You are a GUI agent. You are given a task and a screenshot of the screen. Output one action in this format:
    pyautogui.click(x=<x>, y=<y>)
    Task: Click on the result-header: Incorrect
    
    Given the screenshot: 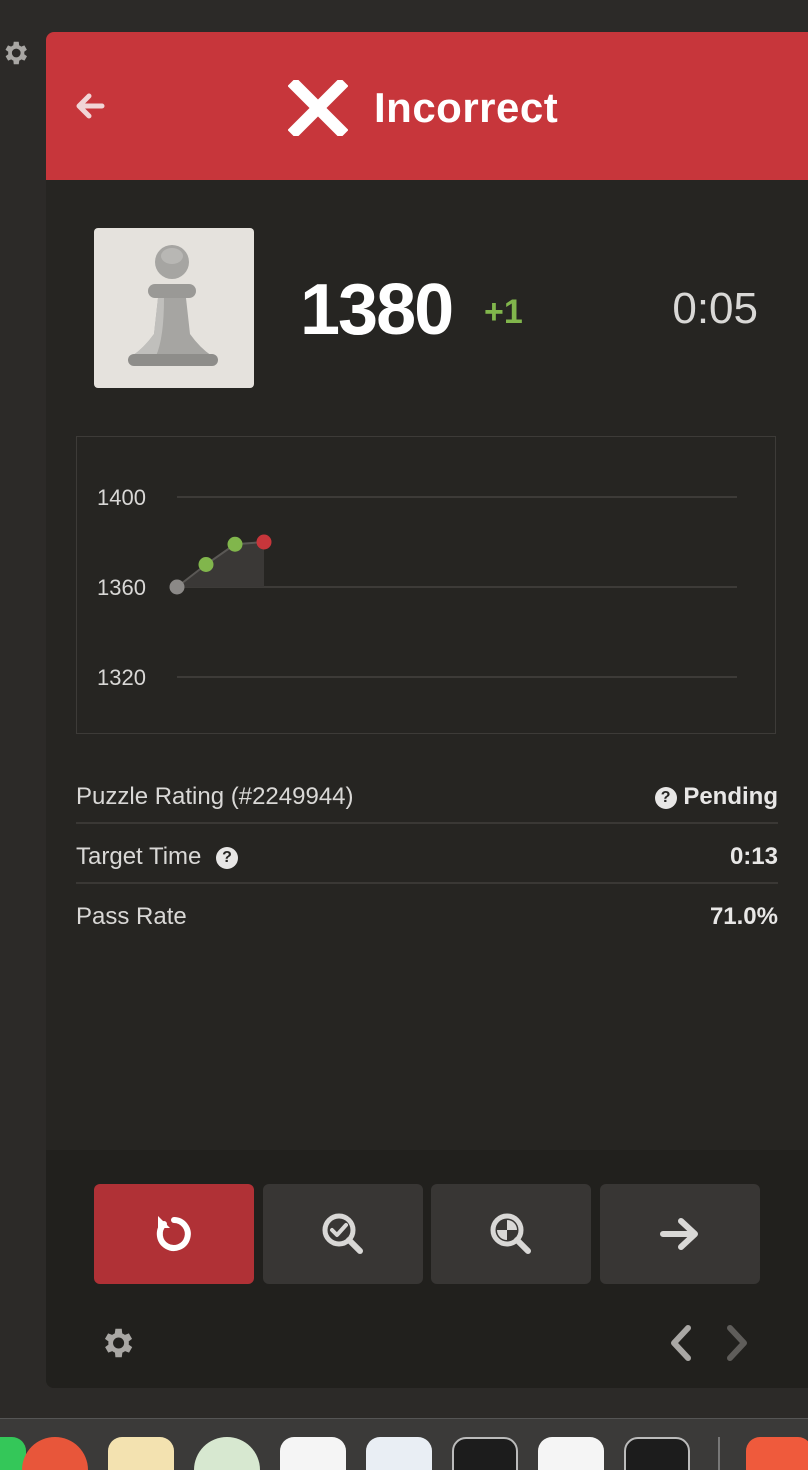 What is the action you would take?
    pyautogui.click(x=427, y=106)
    